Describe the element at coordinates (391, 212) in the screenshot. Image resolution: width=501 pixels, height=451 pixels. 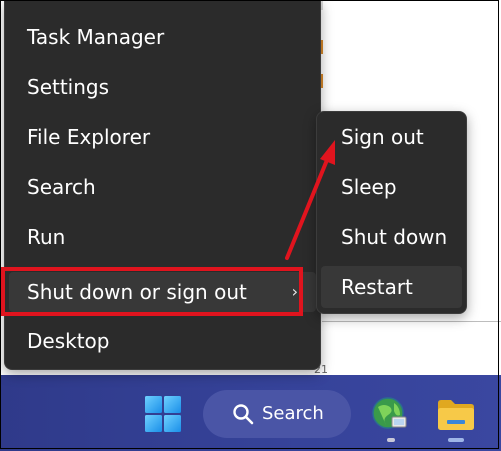
I see `shutdown-submenu: Sign out Sleep Shut down Restart` at that location.